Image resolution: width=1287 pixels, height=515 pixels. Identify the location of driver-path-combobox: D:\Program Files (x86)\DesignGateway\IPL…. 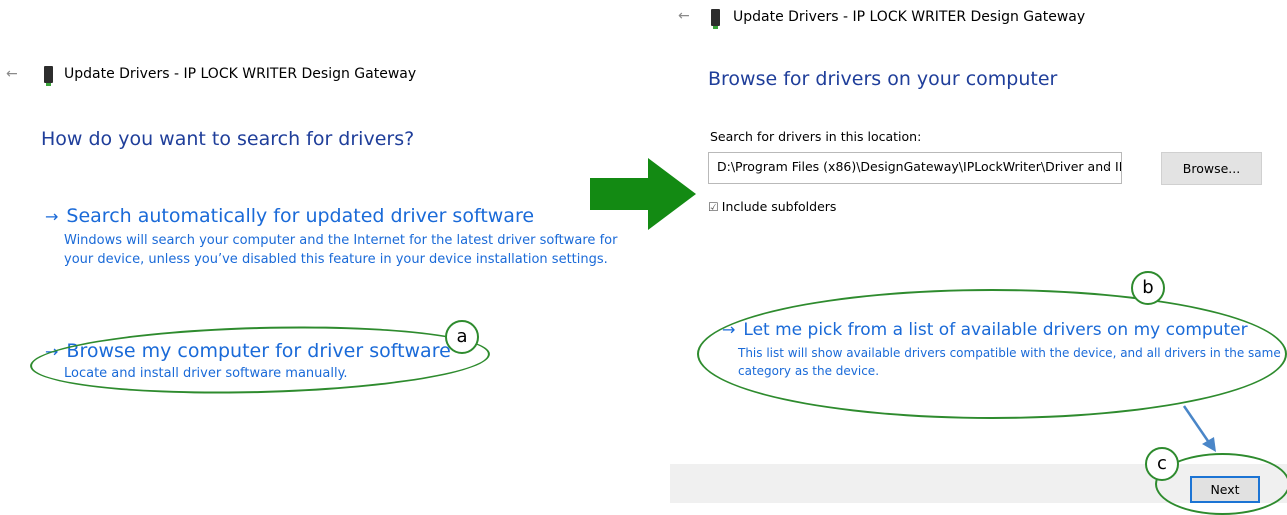
(915, 168).